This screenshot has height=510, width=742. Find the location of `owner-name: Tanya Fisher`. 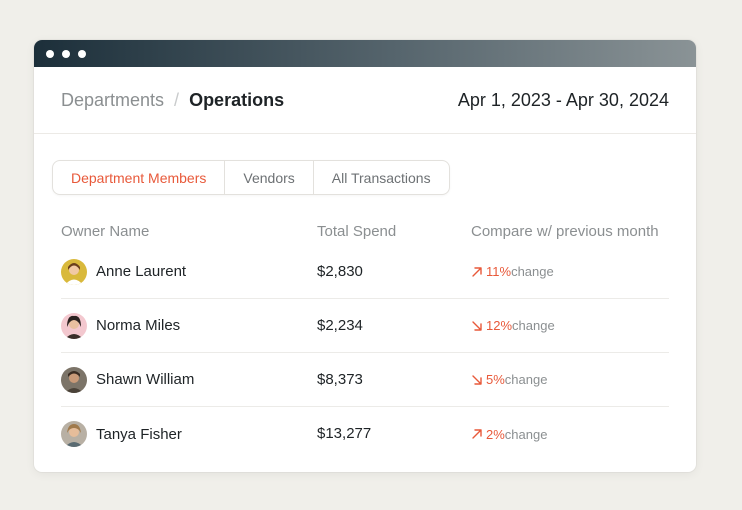

owner-name: Tanya Fisher is located at coordinates (139, 434).